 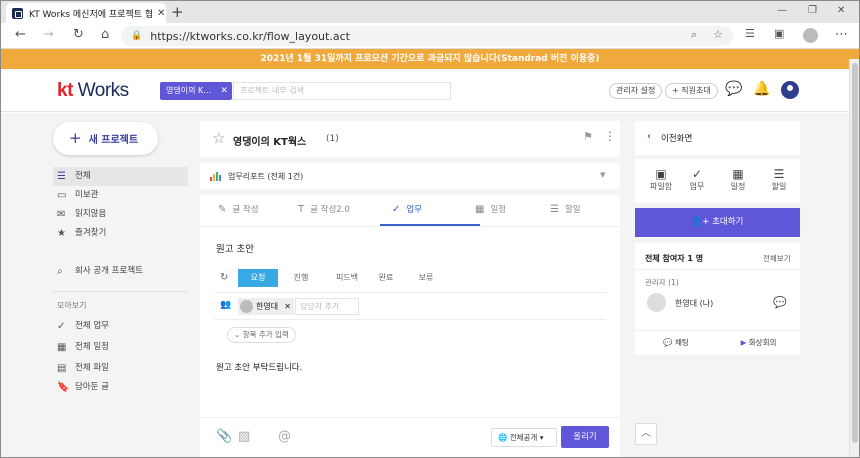 What do you see at coordinates (782, 10) in the screenshot?
I see `minimize-icon: —` at bounding box center [782, 10].